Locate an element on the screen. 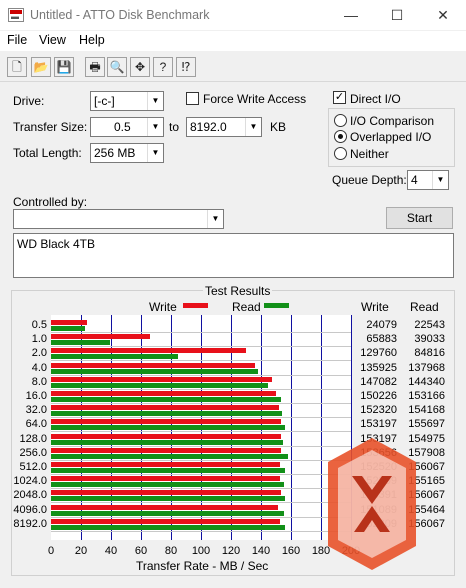 The height and width of the screenshot is (588, 466). read-bar-1024.0 is located at coordinates (167, 485).